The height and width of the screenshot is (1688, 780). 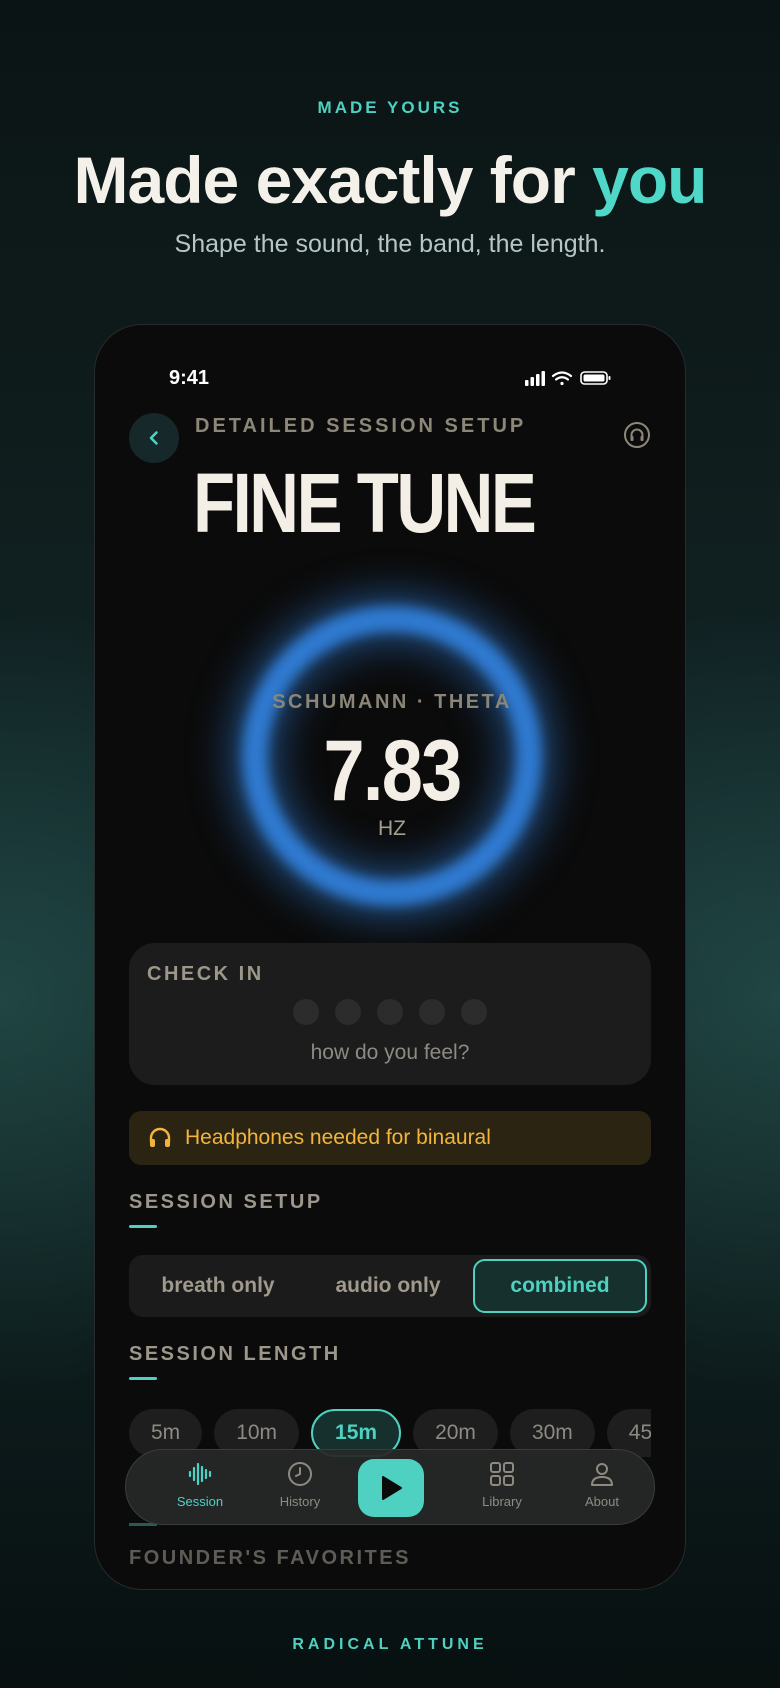 I want to click on tab-about: About, so click(x=602, y=1488).